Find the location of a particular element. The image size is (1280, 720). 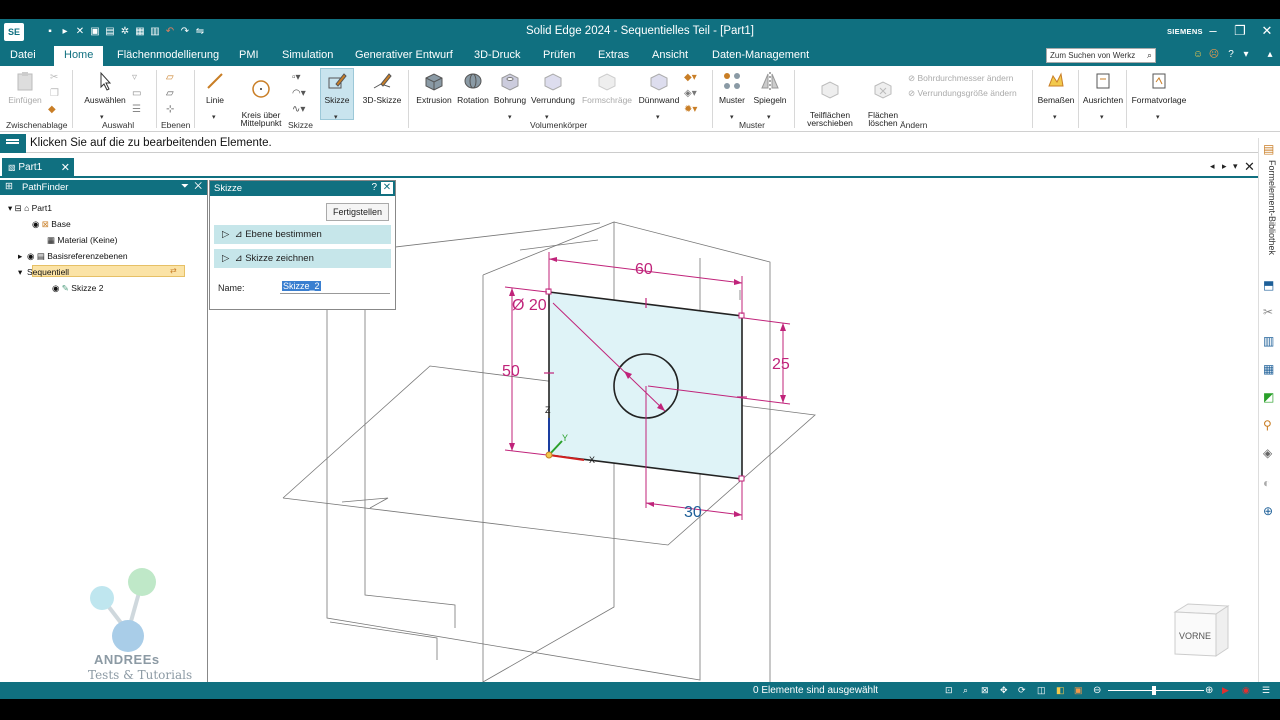

draft-button: Formschräge is located at coordinates (607, 87).